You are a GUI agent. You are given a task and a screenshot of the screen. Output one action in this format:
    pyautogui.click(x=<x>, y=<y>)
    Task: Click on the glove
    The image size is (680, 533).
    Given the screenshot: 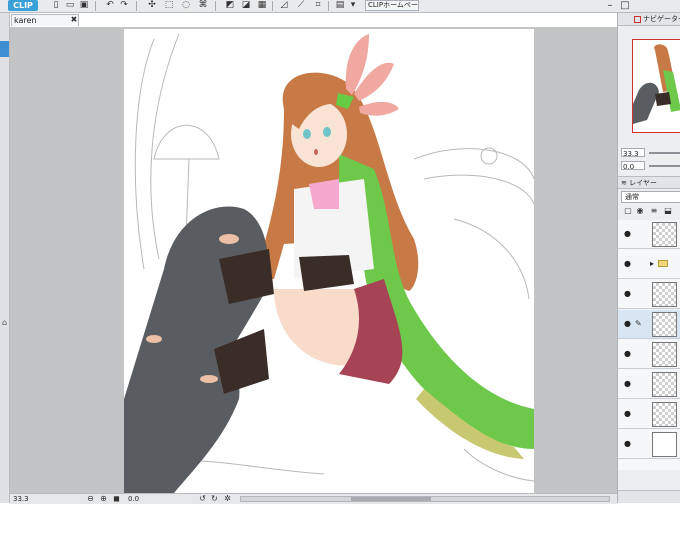 What is the action you would take?
    pyautogui.click(x=326, y=273)
    